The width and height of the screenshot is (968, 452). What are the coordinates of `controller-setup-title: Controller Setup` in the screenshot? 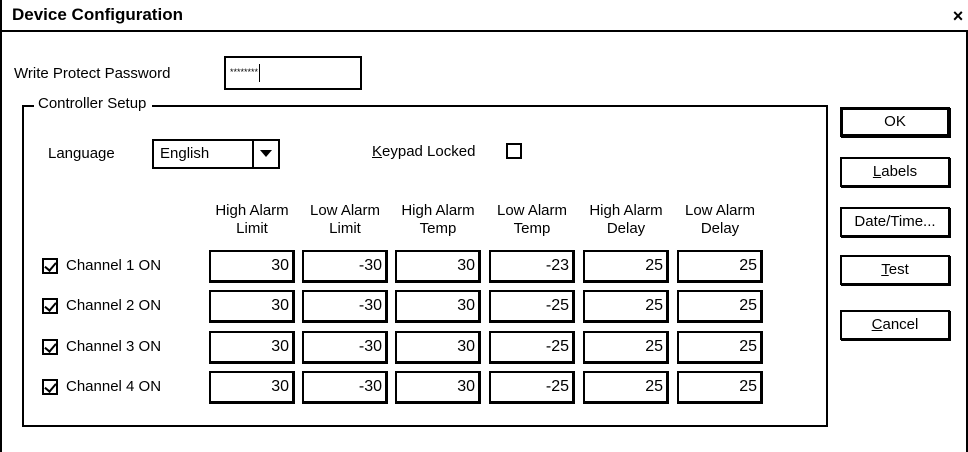 It's located at (93, 103).